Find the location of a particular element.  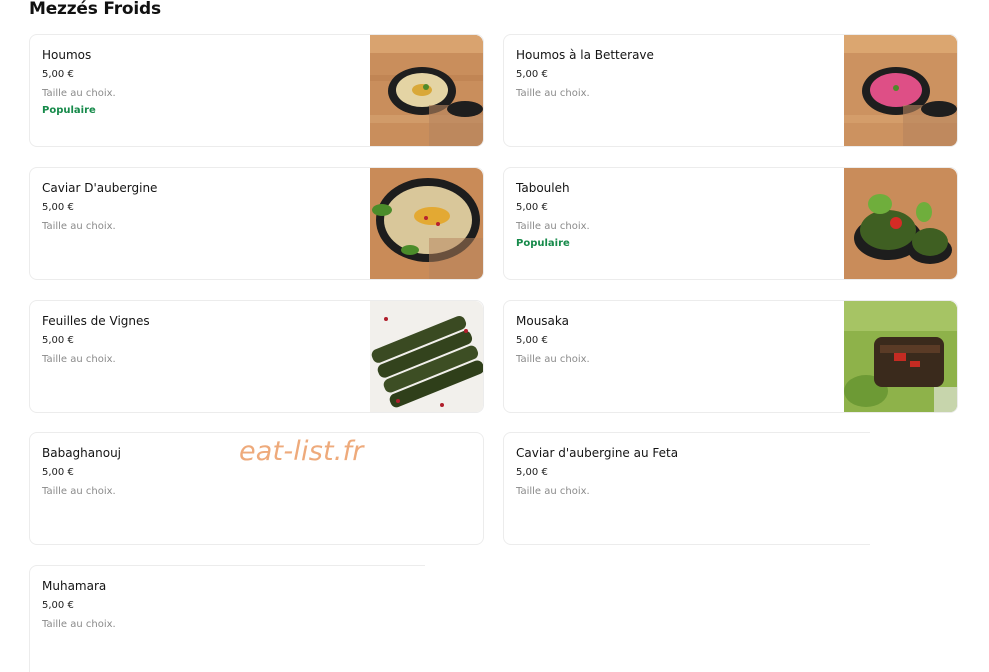

item-name: Babaghanouj is located at coordinates (82, 453).